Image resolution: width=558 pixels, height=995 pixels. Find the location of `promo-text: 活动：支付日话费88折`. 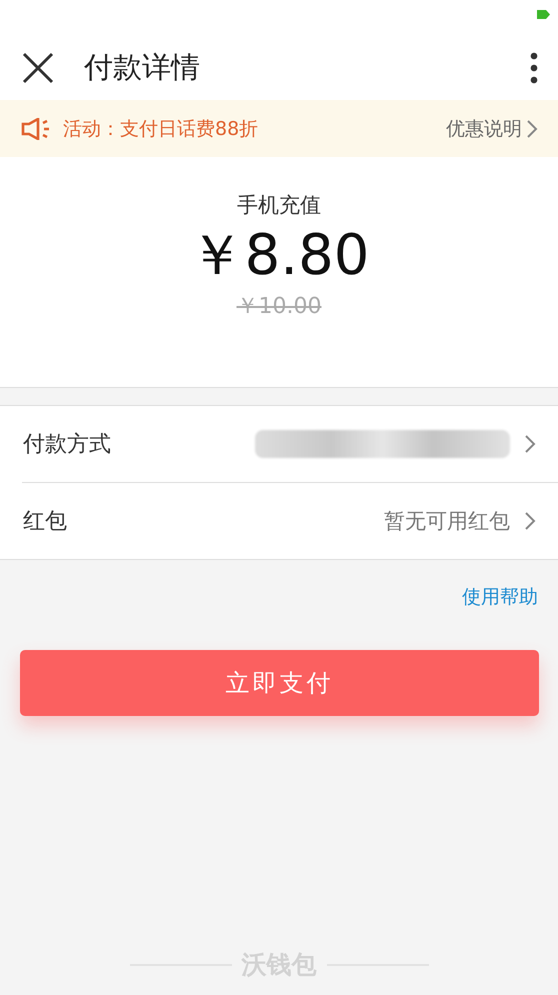

promo-text: 活动：支付日话费88折 is located at coordinates (161, 129).